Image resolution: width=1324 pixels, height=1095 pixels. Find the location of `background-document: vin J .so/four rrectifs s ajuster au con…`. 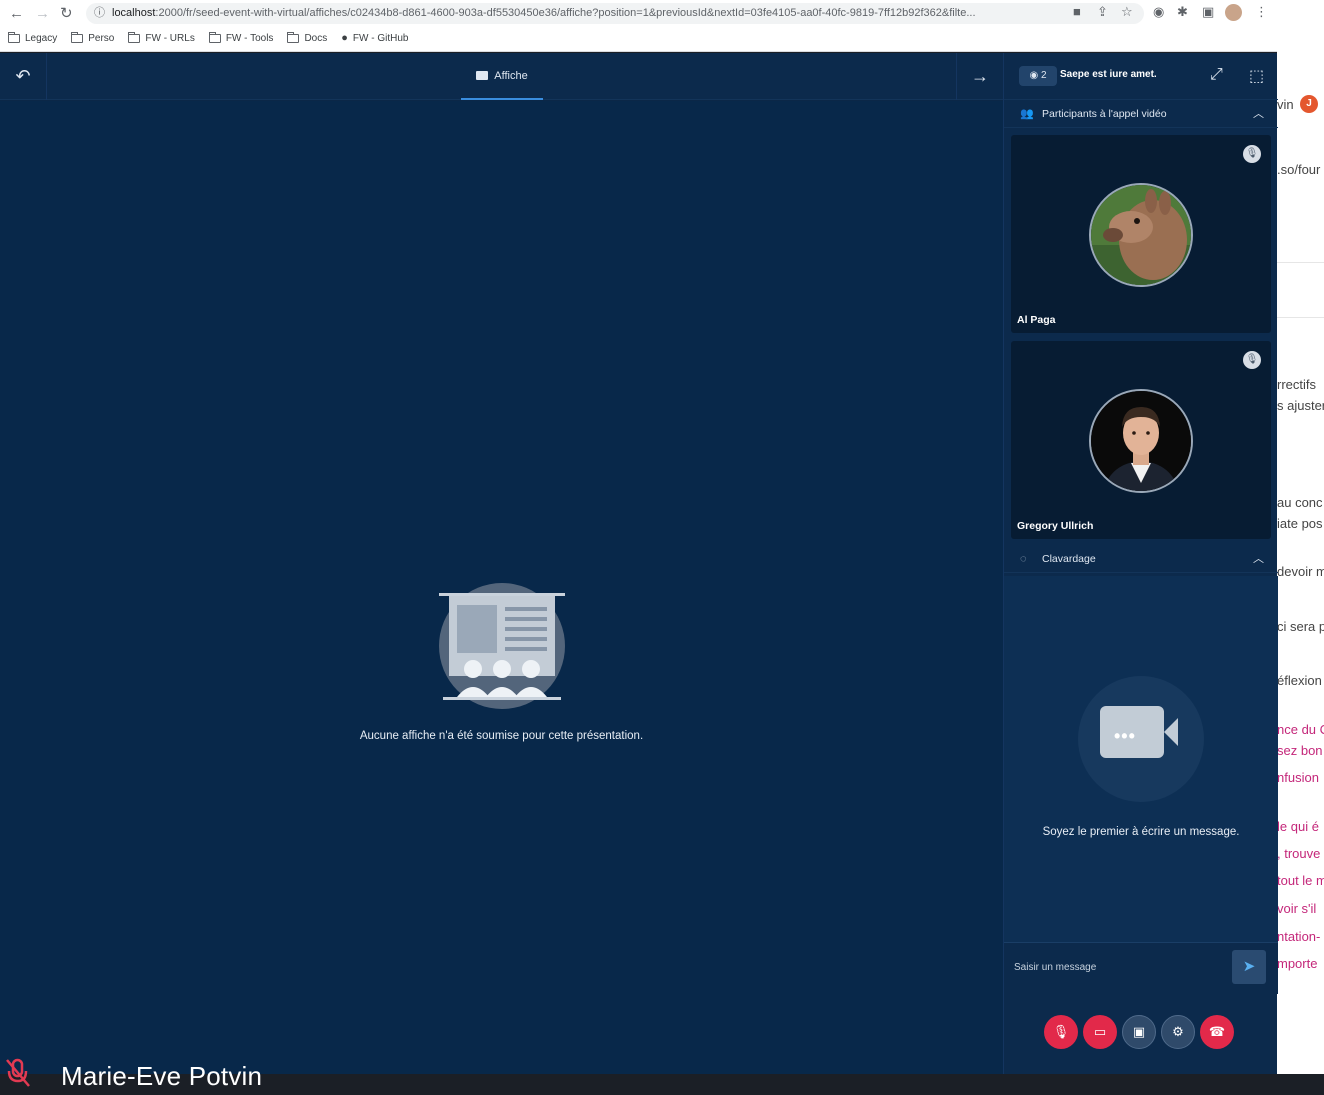

background-document: vin J .so/four rrectifs s ajuster au con… is located at coordinates (1300, 537).